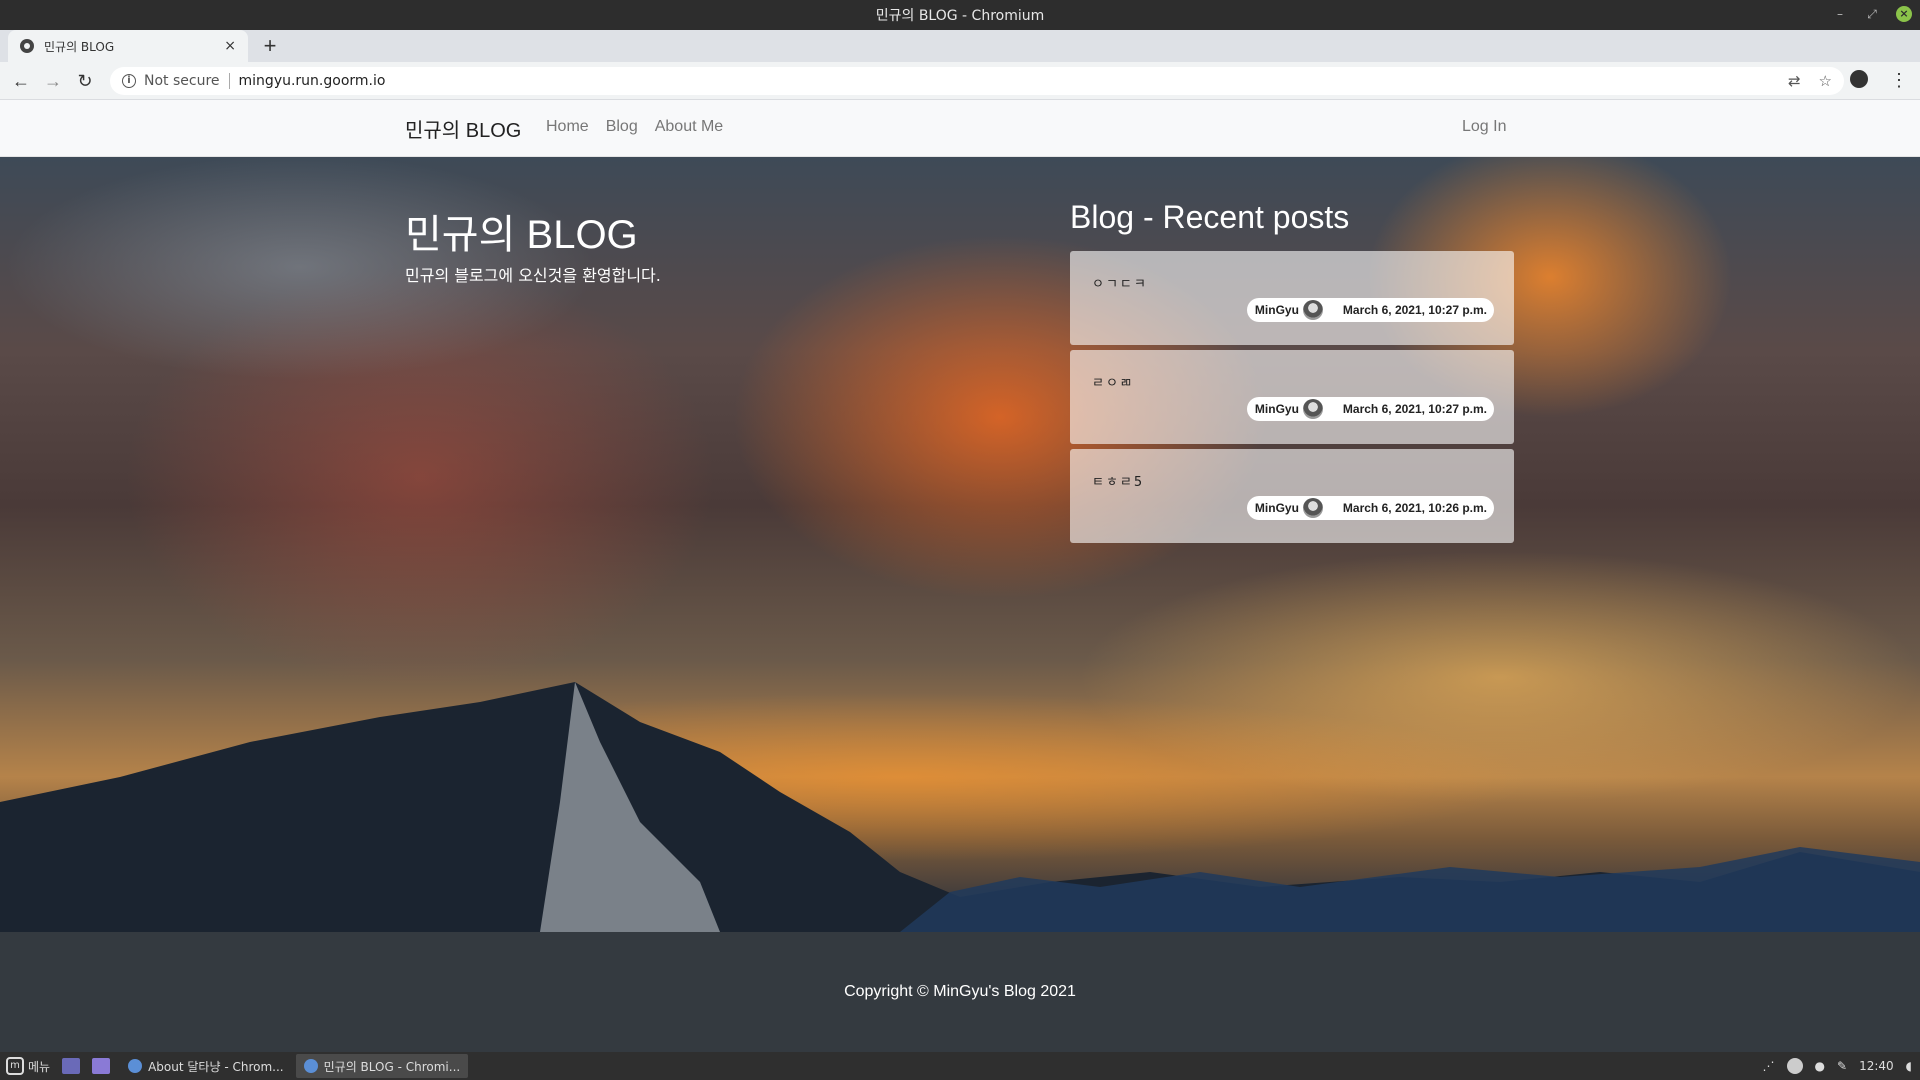  What do you see at coordinates (270, 46) in the screenshot?
I see `new-tab-button: +` at bounding box center [270, 46].